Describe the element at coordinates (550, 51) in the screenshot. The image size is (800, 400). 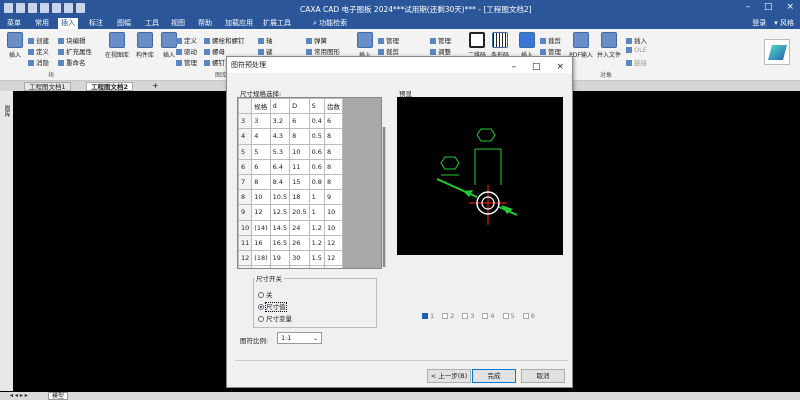
I see `pdf-manage-button: 管理` at that location.